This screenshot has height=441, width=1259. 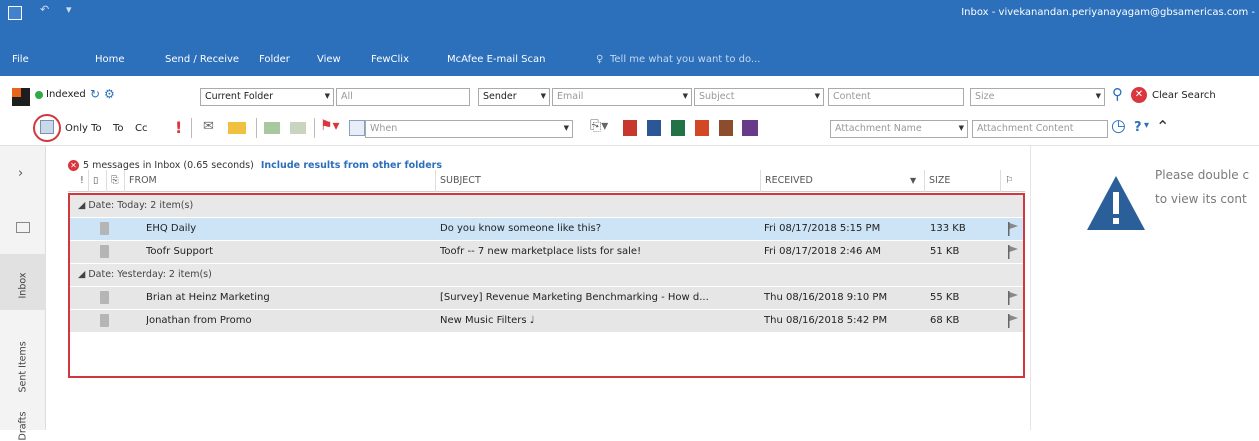 I want to click on importance-button: !, so click(x=178, y=127).